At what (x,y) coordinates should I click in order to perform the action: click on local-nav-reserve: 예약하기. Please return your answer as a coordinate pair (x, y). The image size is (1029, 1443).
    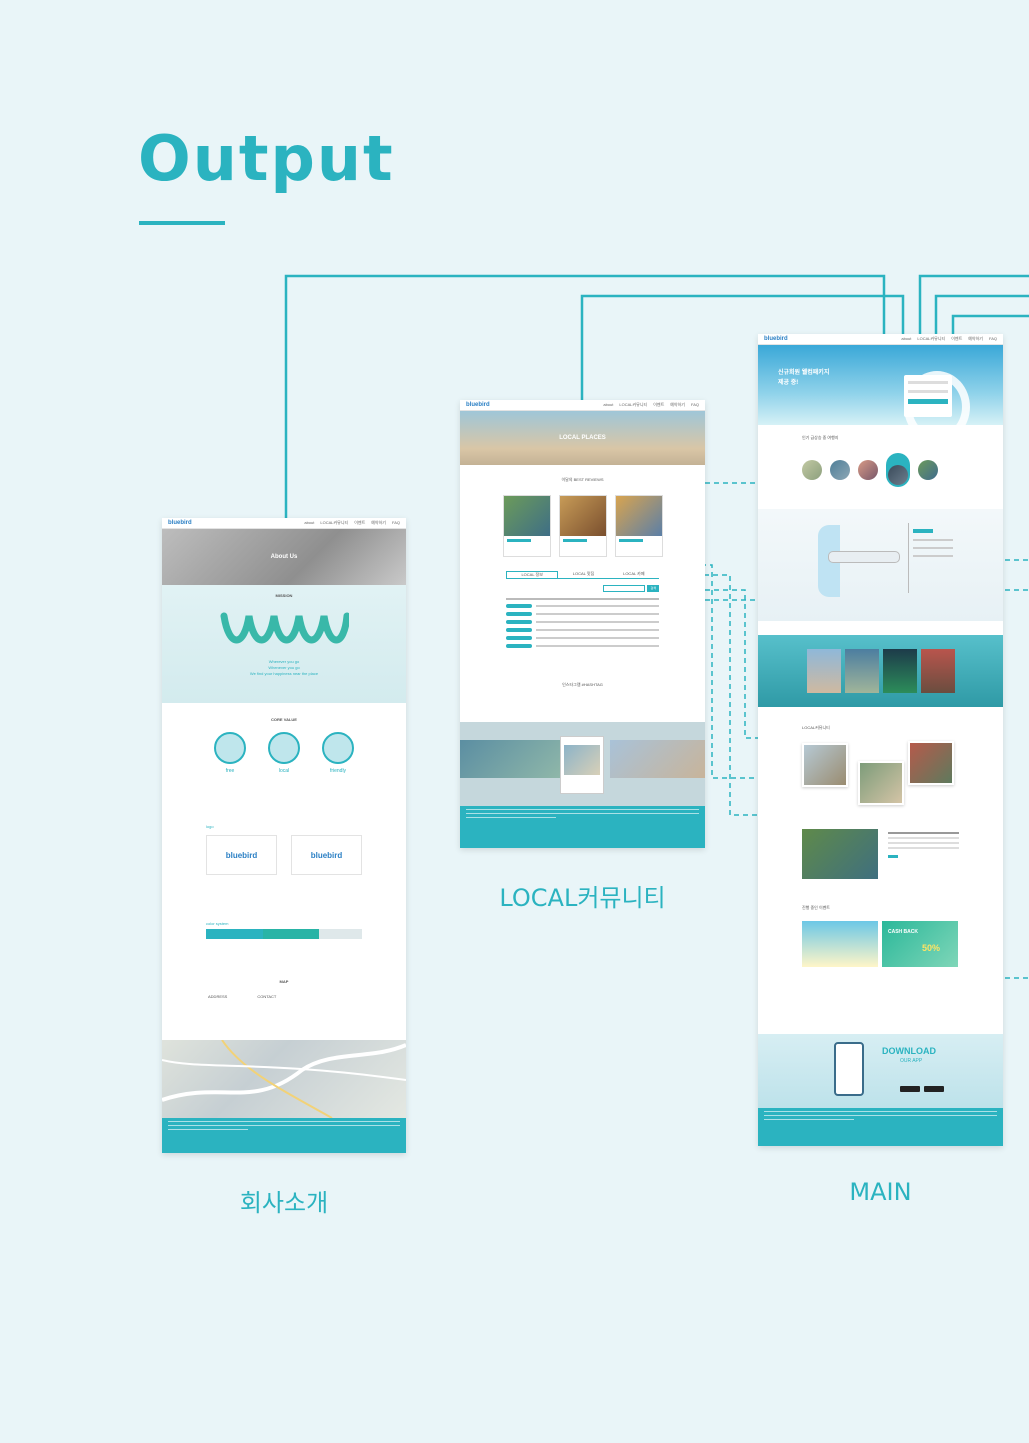
    Looking at the image, I should click on (677, 405).